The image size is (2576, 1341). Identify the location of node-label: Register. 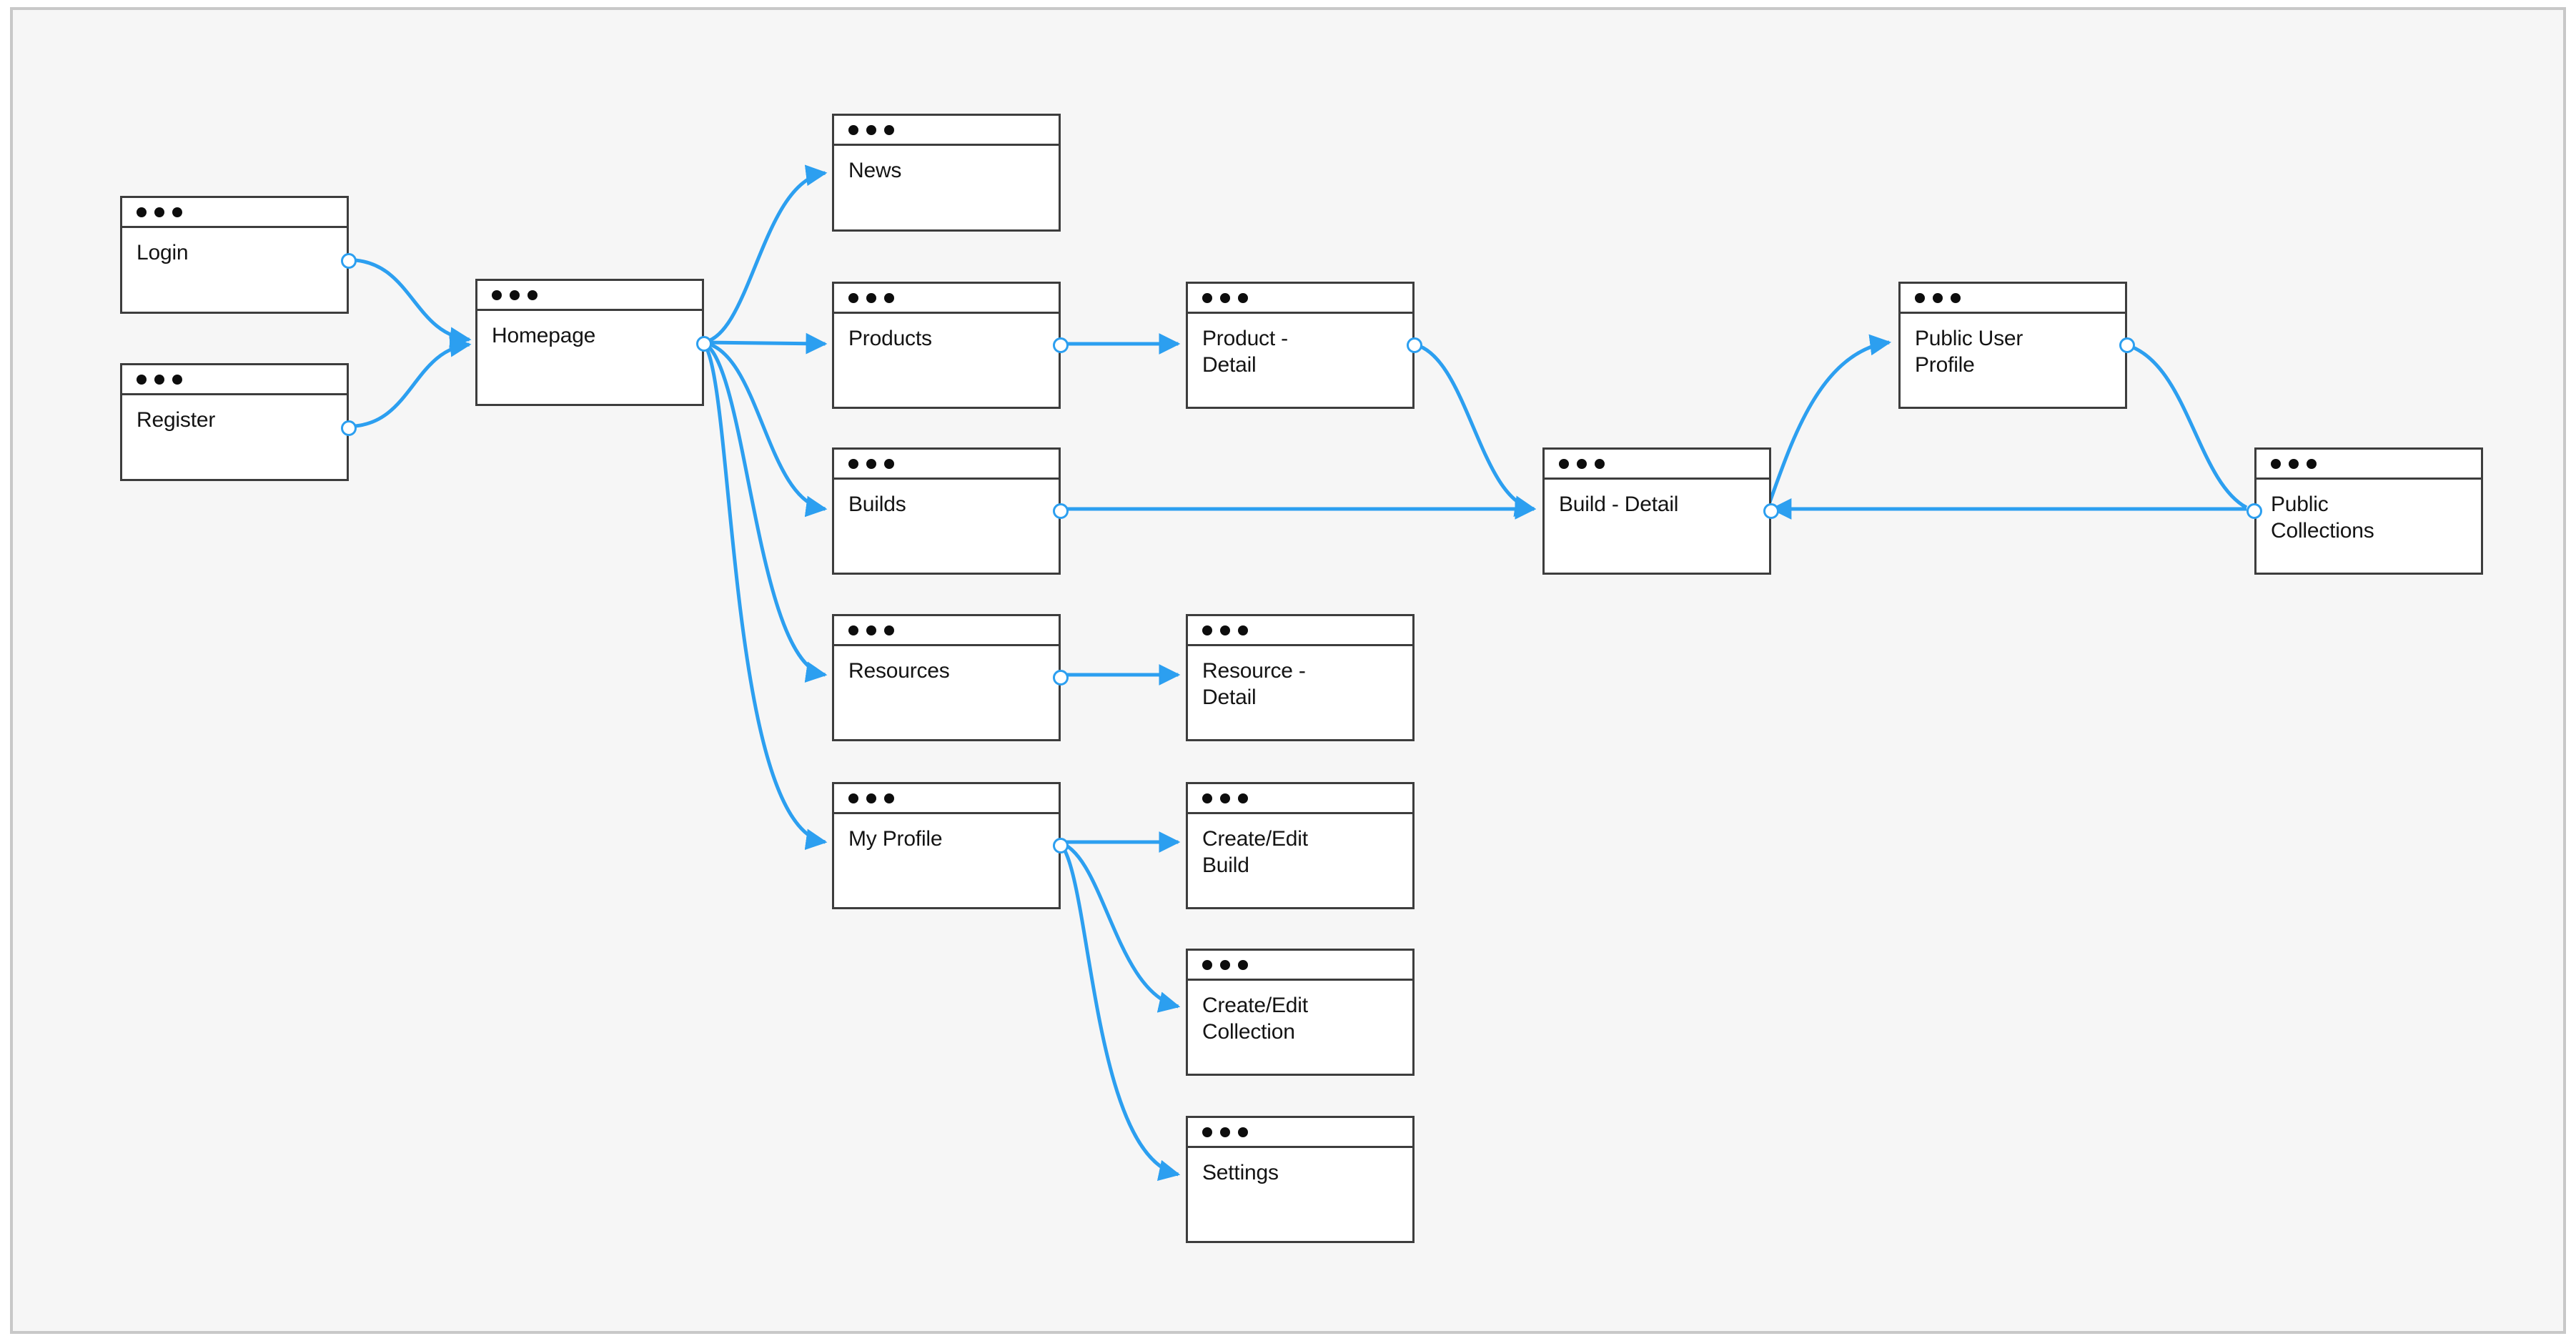
(176, 420).